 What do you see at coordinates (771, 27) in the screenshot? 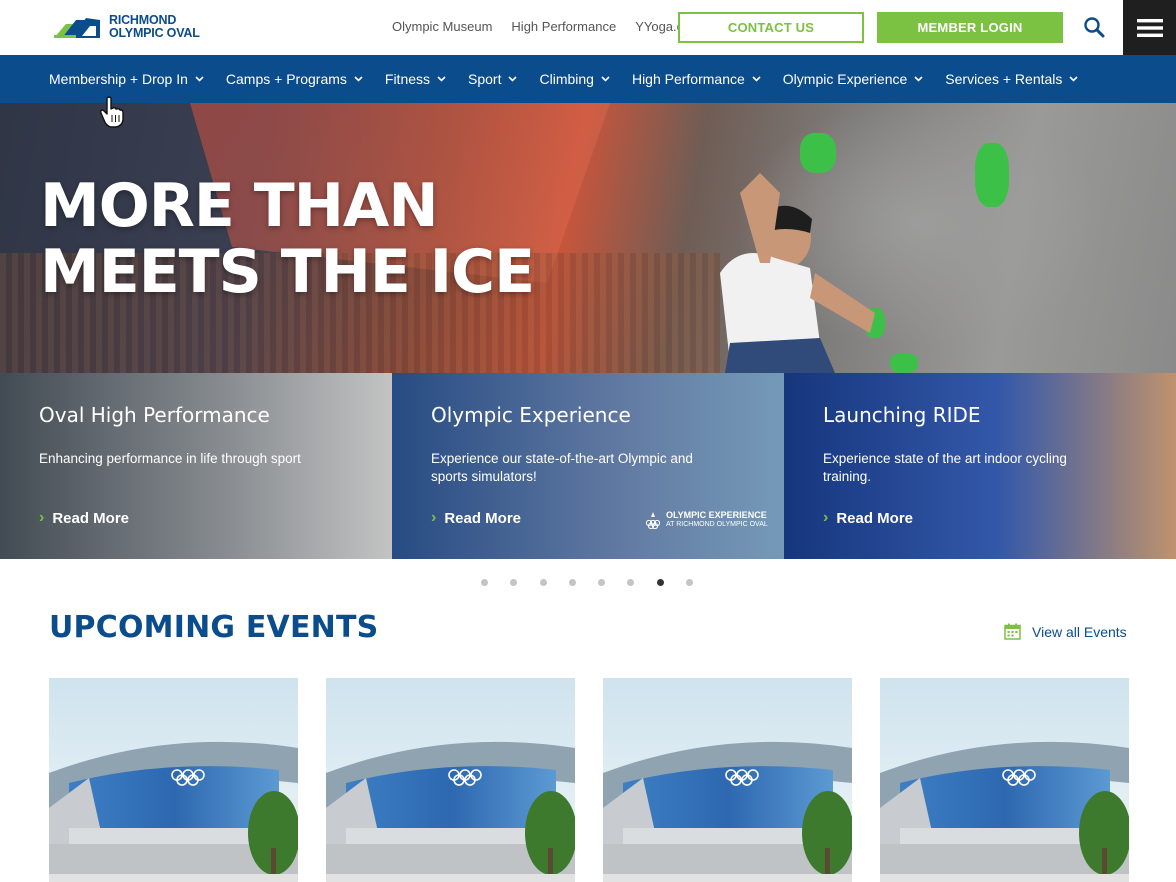
I see `contact-us-button: CONTACT US` at bounding box center [771, 27].